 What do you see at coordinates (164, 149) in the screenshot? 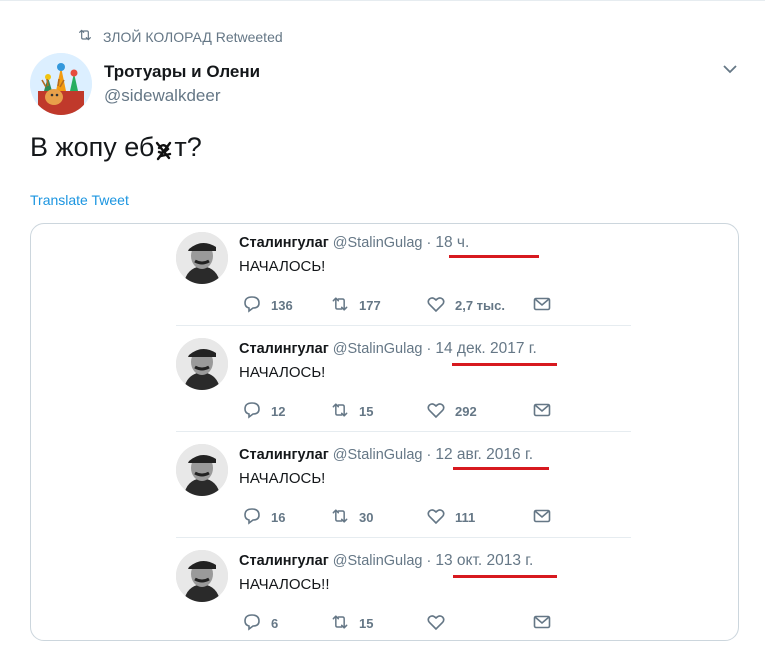
I see `scribble-icon` at bounding box center [164, 149].